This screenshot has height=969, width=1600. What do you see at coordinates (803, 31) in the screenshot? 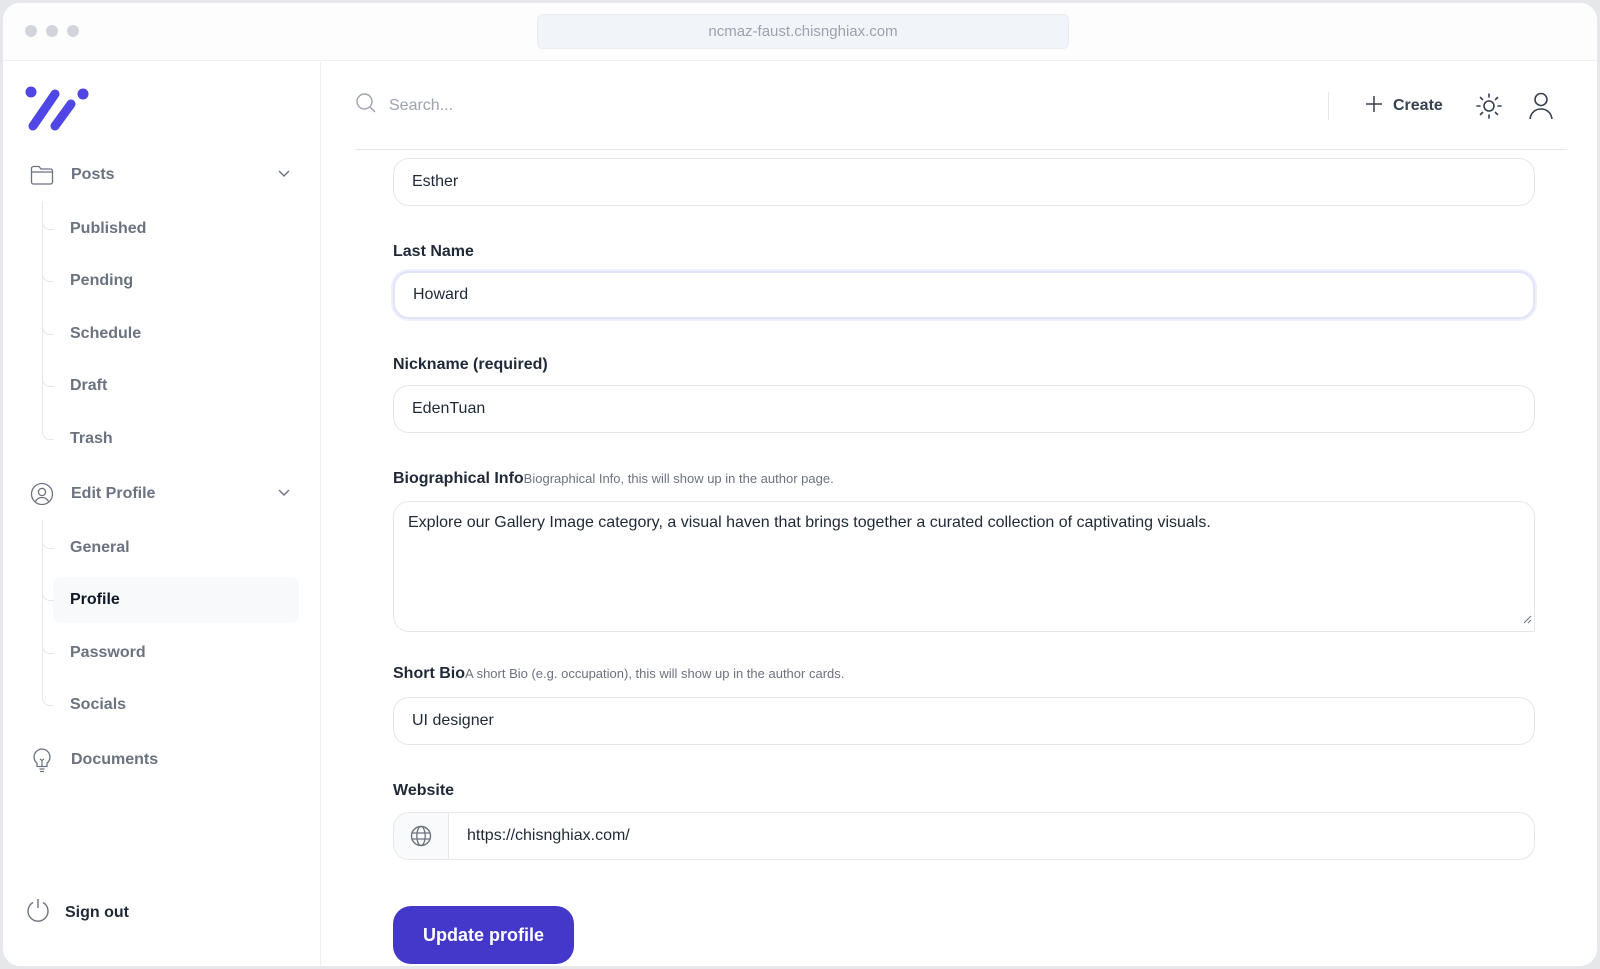
I see `address-bar: ncmaz-faust.chisnghiax.com` at bounding box center [803, 31].